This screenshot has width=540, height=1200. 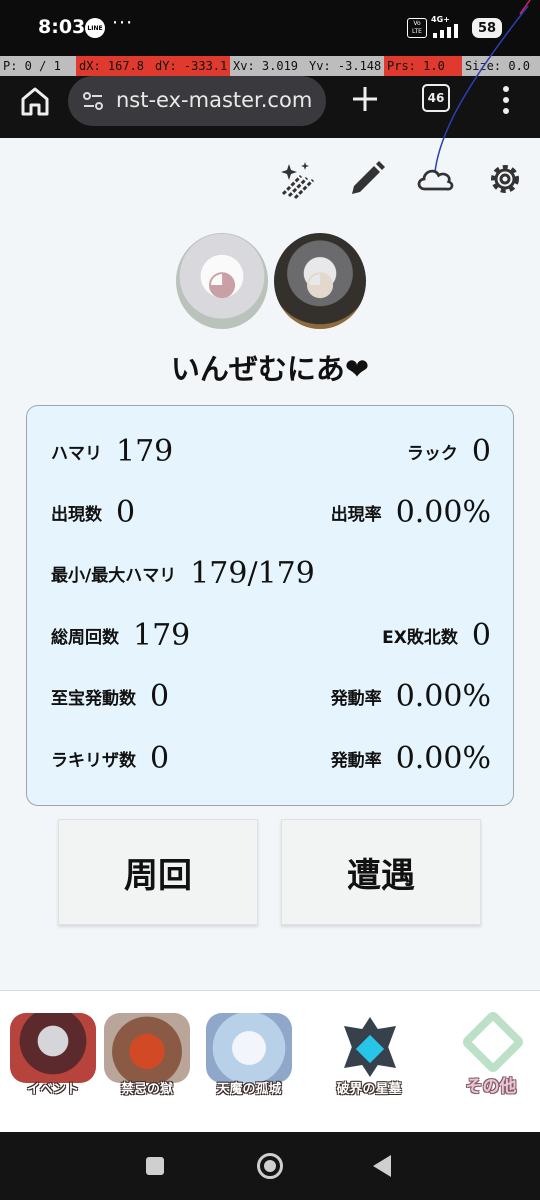 I want to click on debug-size: Size: 0.0, so click(x=501, y=66).